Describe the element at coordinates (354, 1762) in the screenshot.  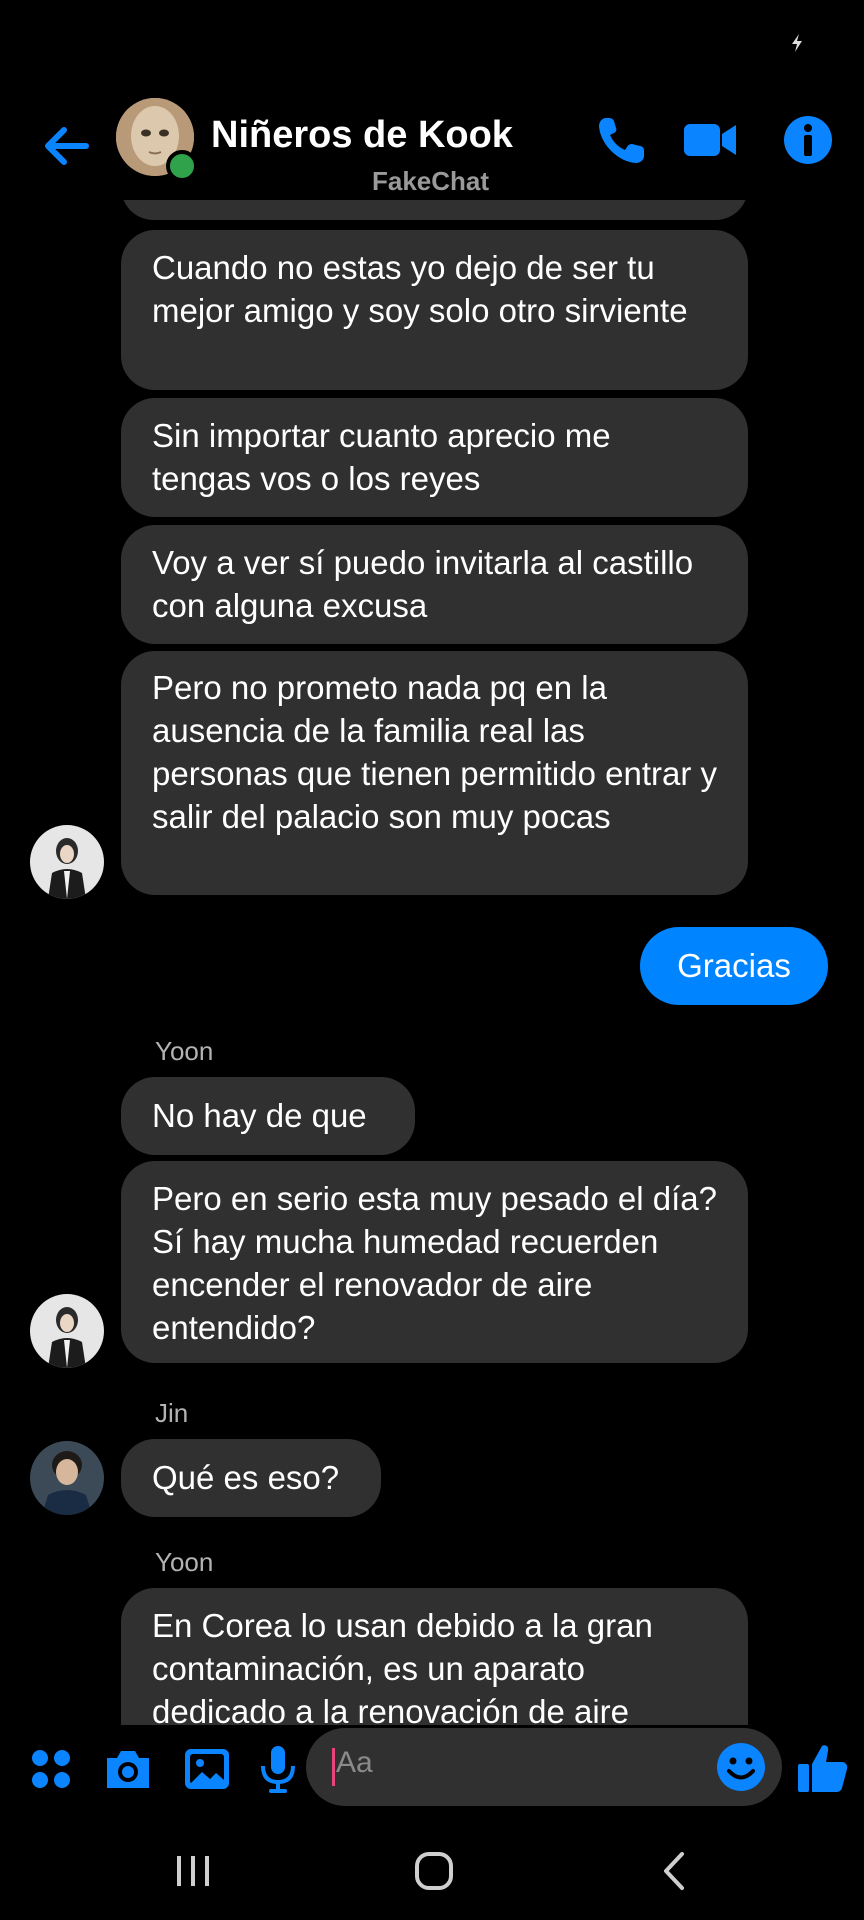
I see `message-input-placeholder: Aa` at that location.